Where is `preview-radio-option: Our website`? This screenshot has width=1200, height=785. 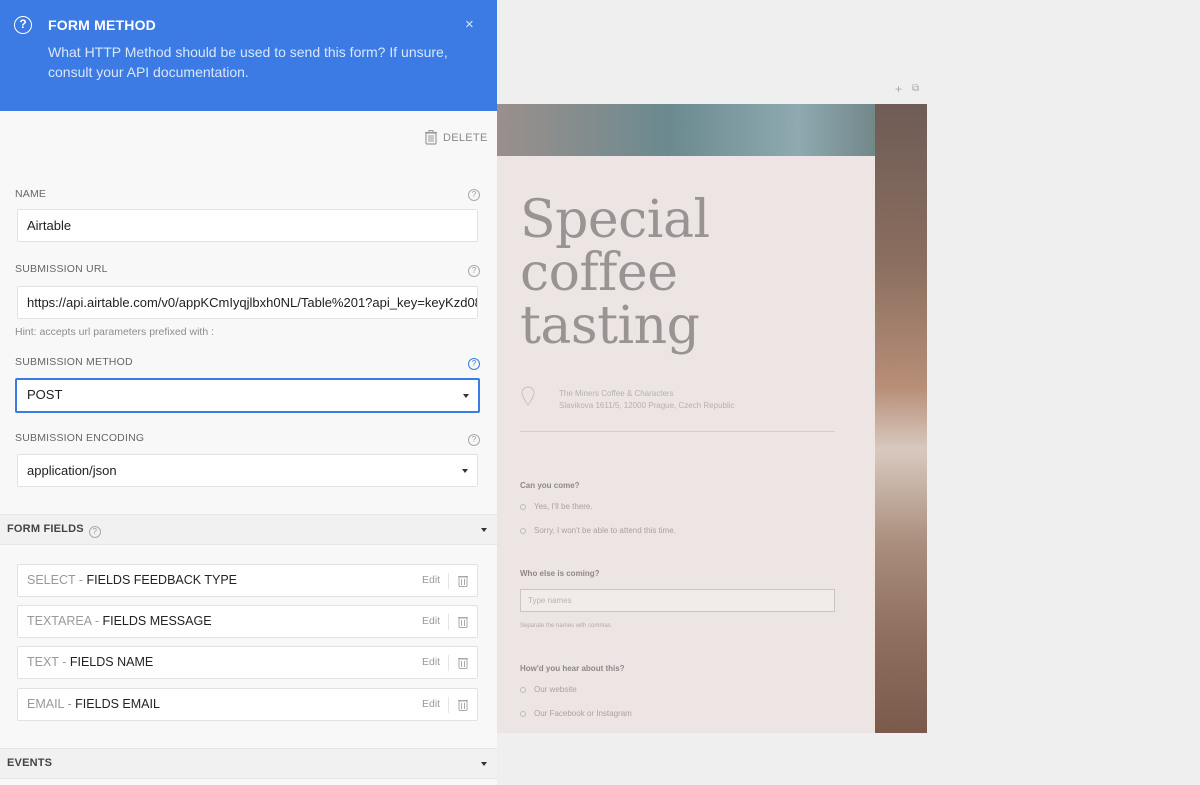
preview-radio-option: Our website is located at coordinates (548, 689).